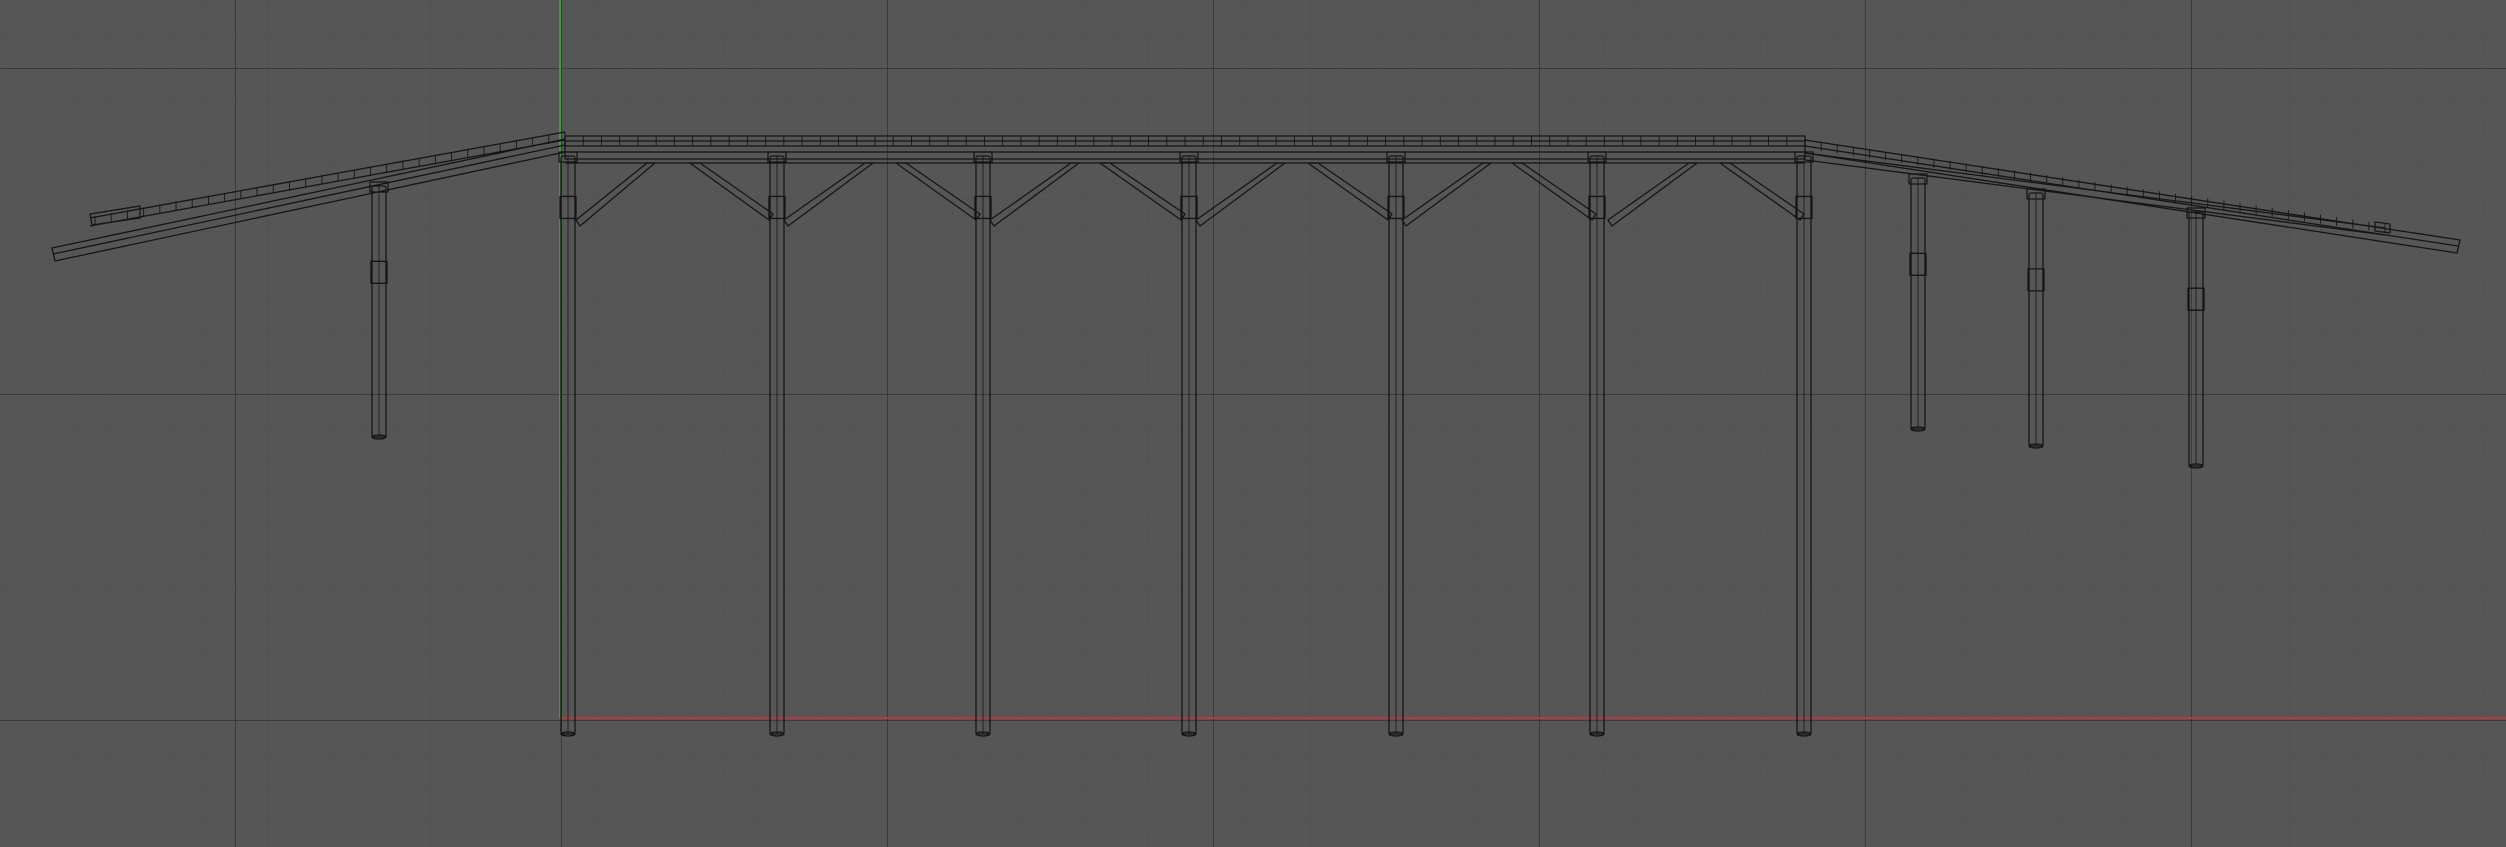  Describe the element at coordinates (2132, 196) in the screenshot. I see `right-ramp-deck` at that location.